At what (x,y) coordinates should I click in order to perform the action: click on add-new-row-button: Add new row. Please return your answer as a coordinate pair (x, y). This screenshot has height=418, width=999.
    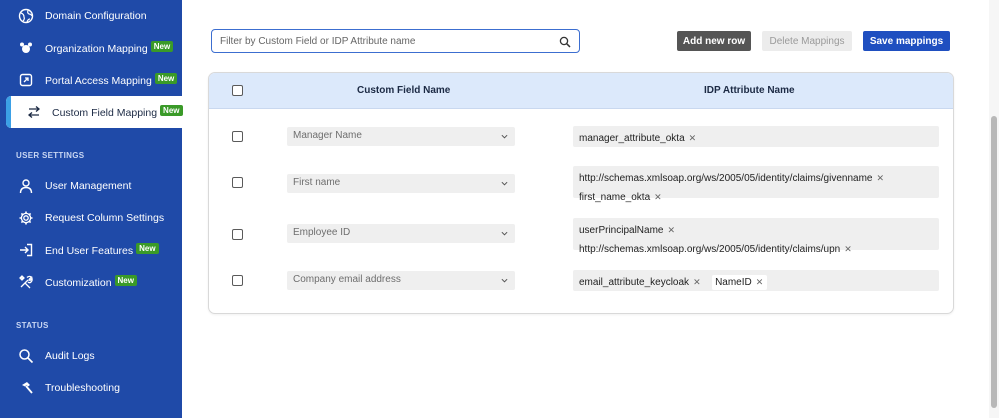
    Looking at the image, I should click on (714, 41).